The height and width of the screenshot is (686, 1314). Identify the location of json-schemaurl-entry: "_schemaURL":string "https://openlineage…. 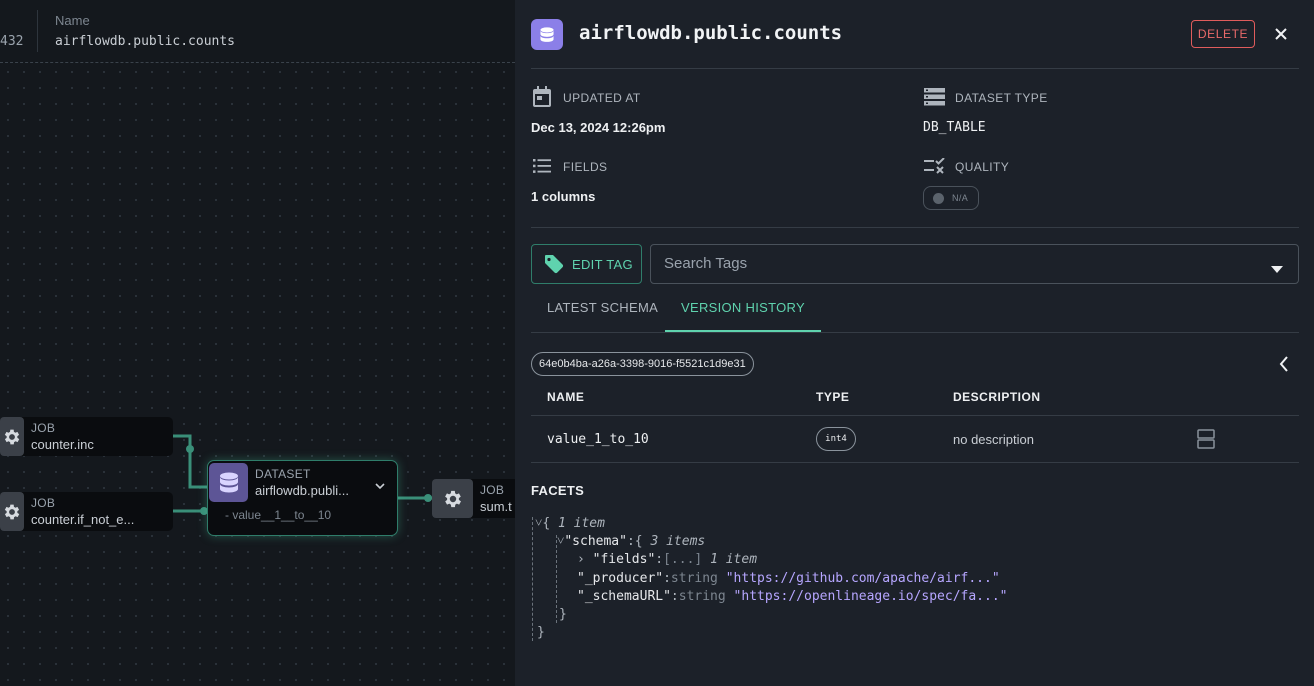
(792, 596).